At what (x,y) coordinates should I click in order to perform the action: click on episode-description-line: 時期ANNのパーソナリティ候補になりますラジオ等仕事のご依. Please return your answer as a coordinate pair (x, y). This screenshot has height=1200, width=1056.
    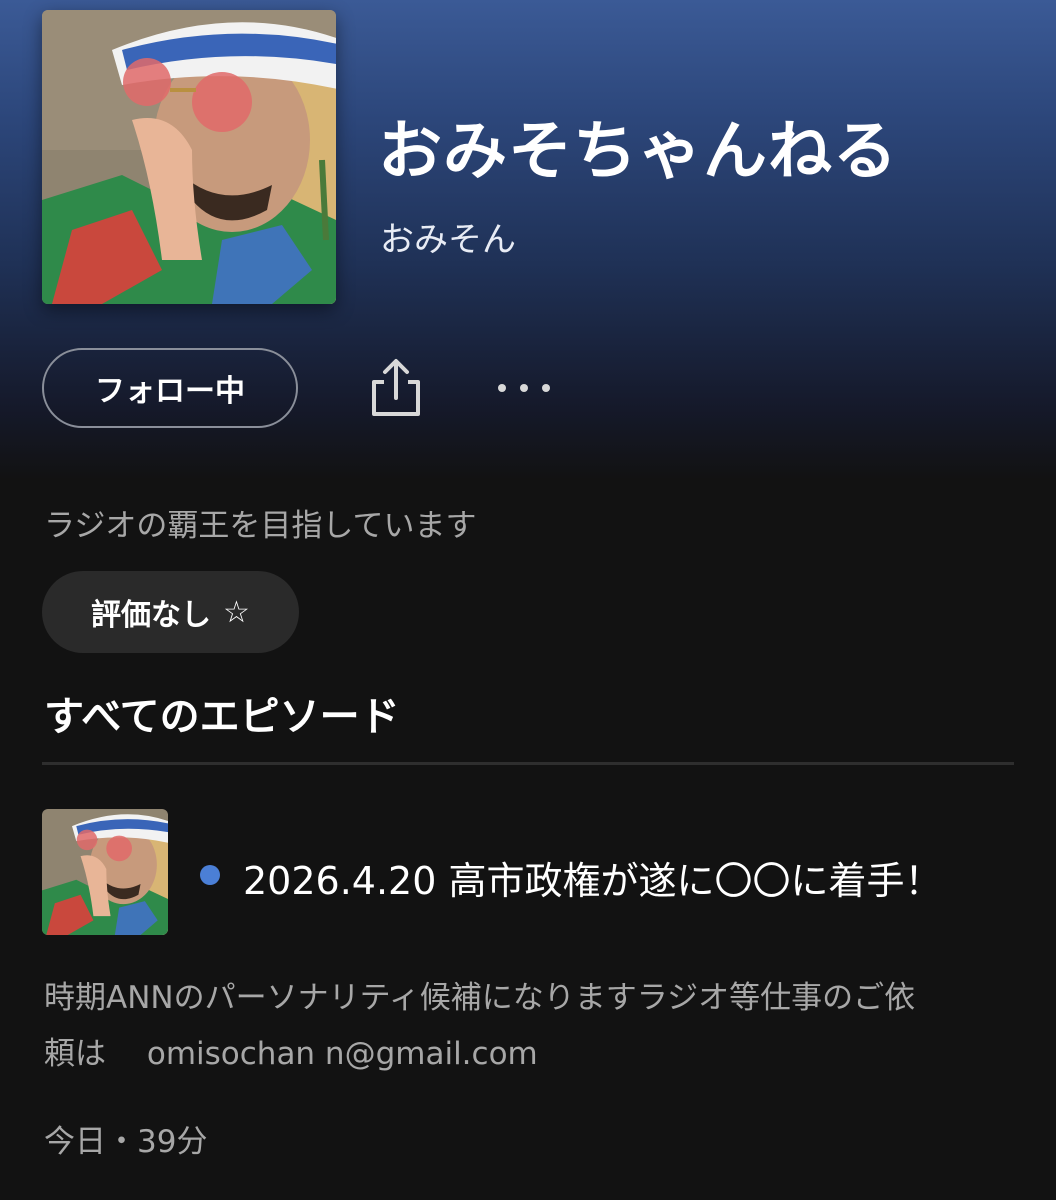
    Looking at the image, I should click on (480, 998).